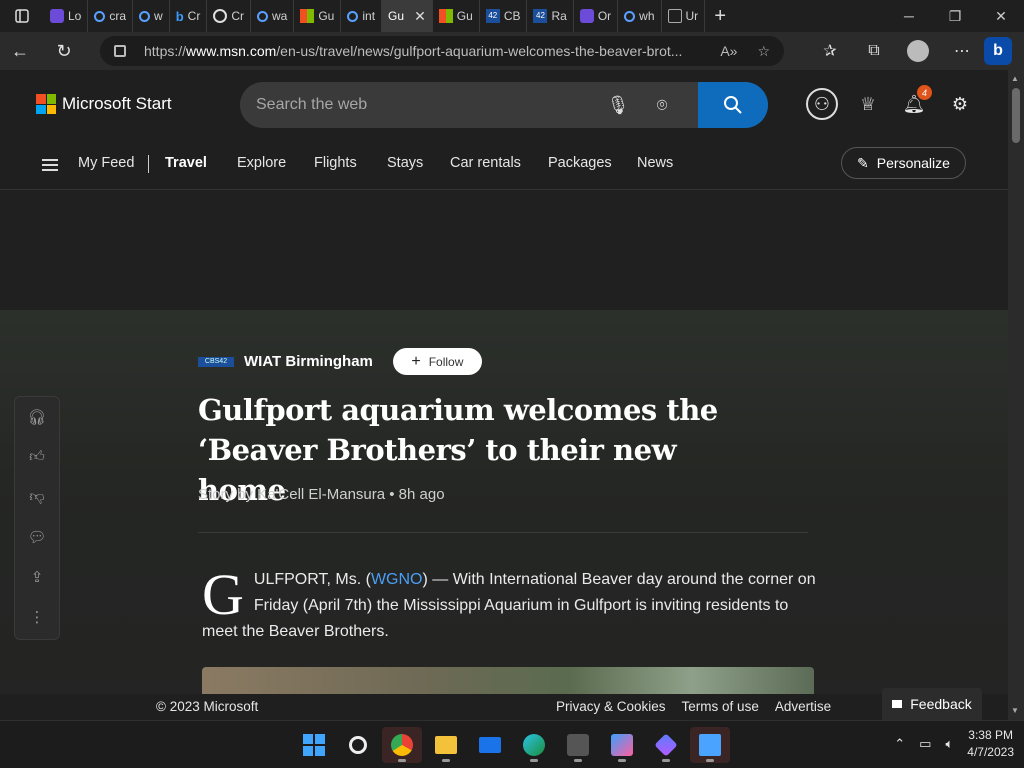  What do you see at coordinates (37, 457) in the screenshot?
I see `thumbs-up-icon: 👍︎` at bounding box center [37, 457].